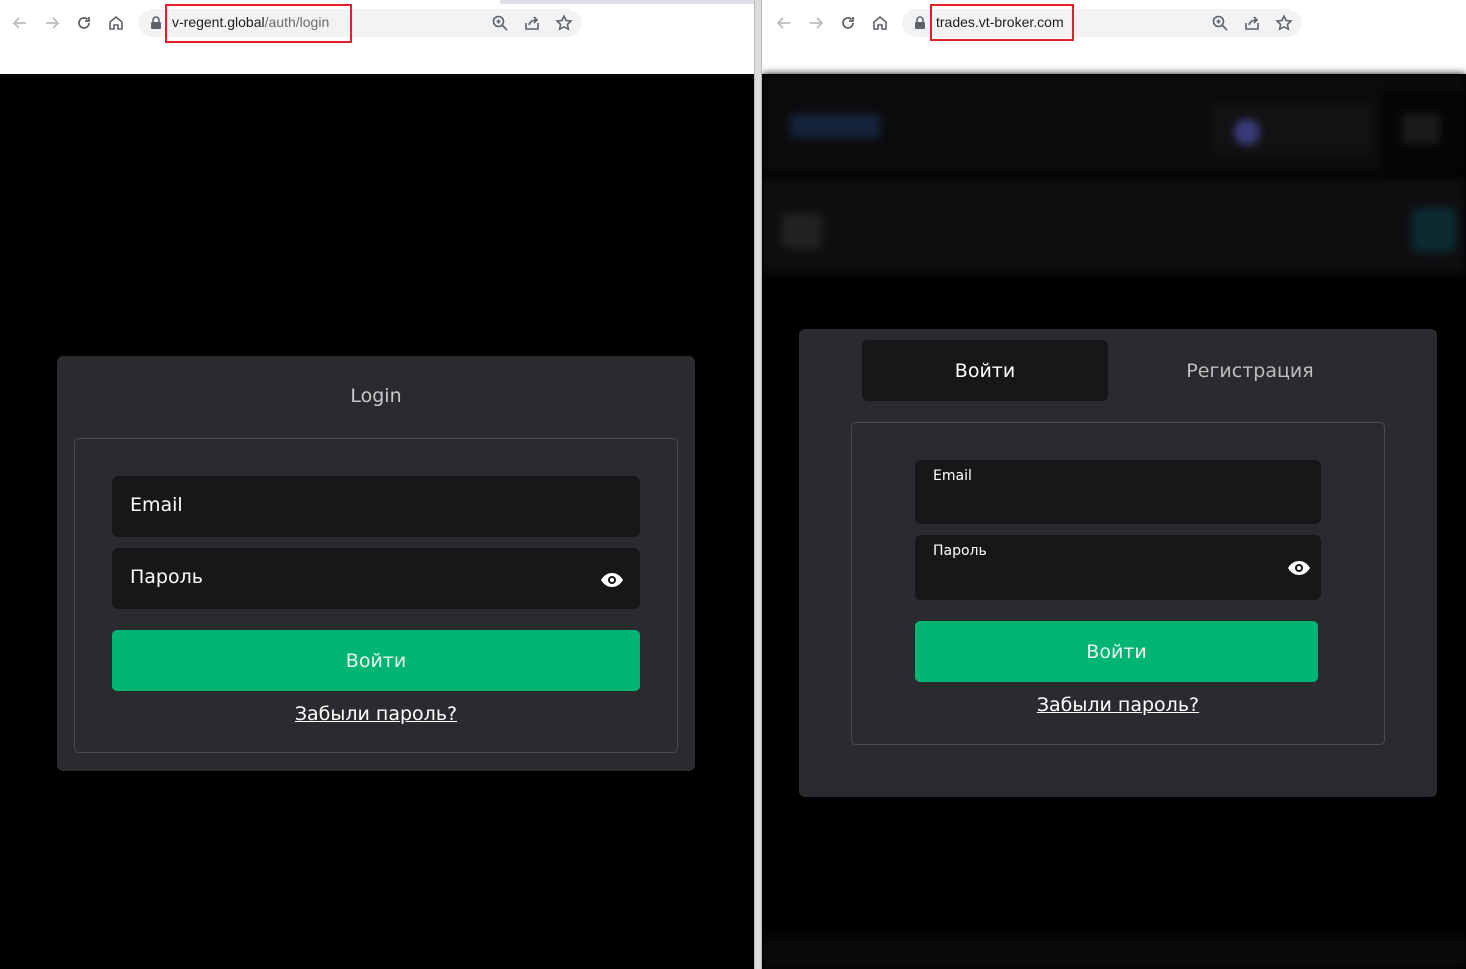  I want to click on blurred-toolbar-action, so click(1434, 230).